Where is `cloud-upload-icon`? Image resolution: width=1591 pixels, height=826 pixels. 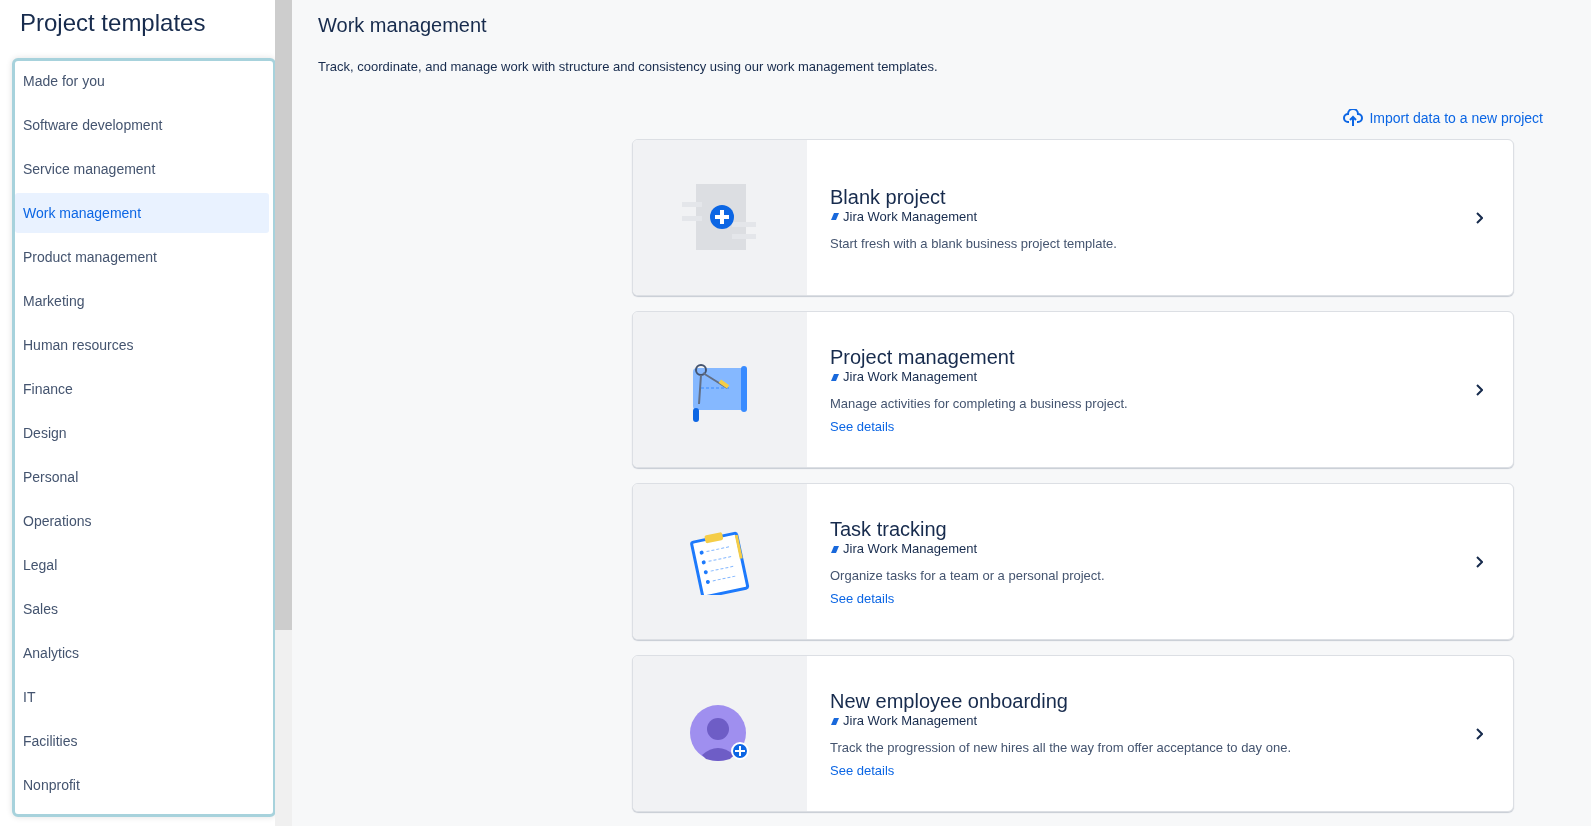 cloud-upload-icon is located at coordinates (1353, 118).